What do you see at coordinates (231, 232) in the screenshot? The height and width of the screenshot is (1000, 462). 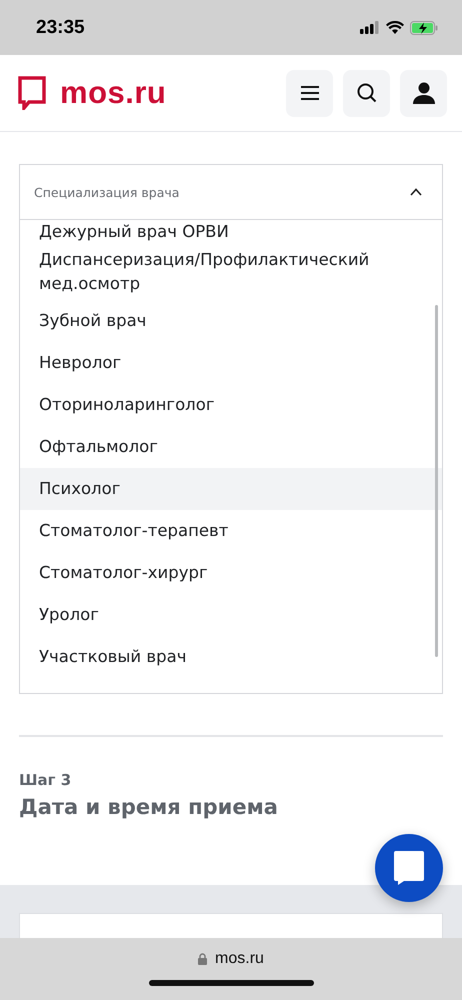 I see `dropdown-option: Дежурный врач ОРВИ` at bounding box center [231, 232].